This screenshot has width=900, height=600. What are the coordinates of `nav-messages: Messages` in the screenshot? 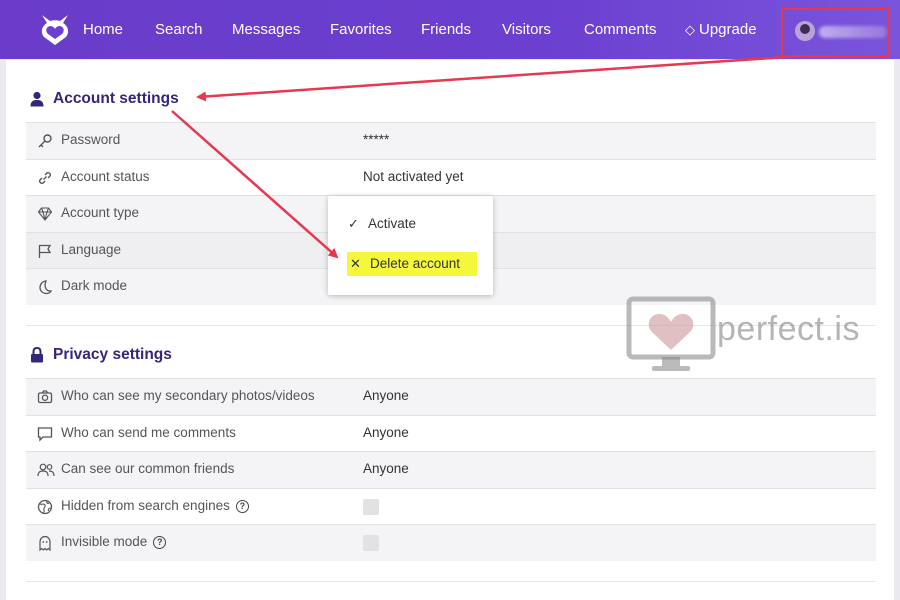 It's located at (266, 29).